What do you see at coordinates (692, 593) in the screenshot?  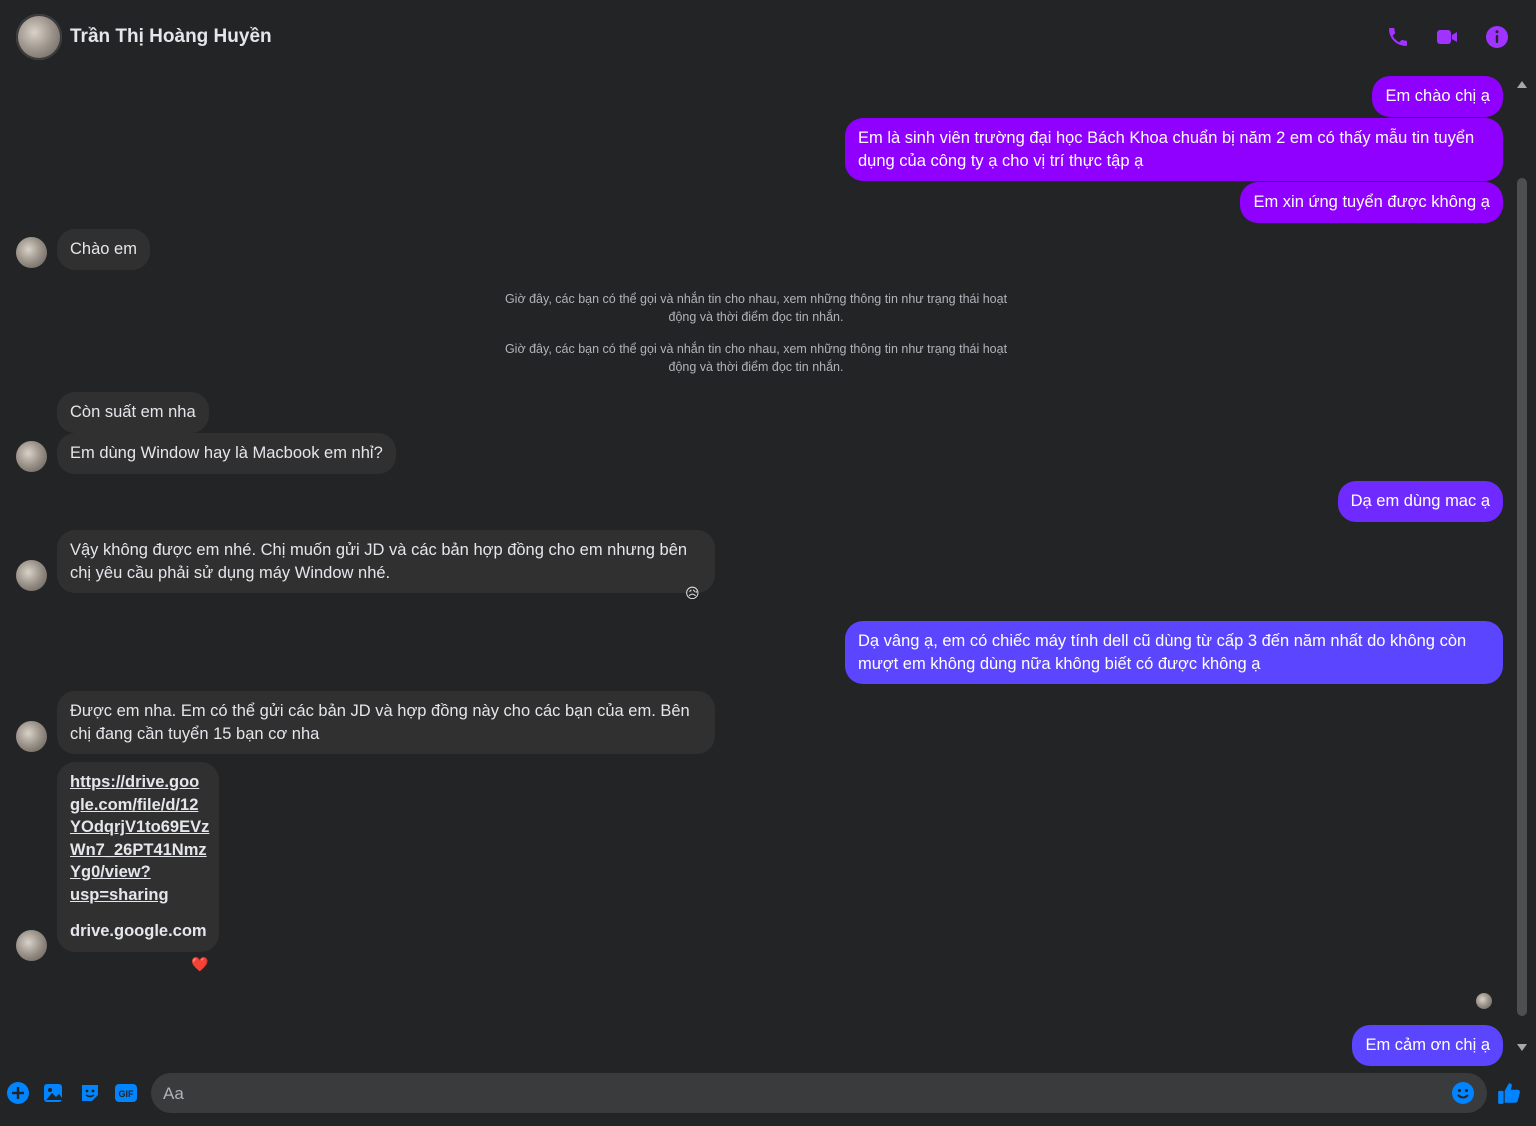 I see `reaction-sad-icon: 😥` at bounding box center [692, 593].